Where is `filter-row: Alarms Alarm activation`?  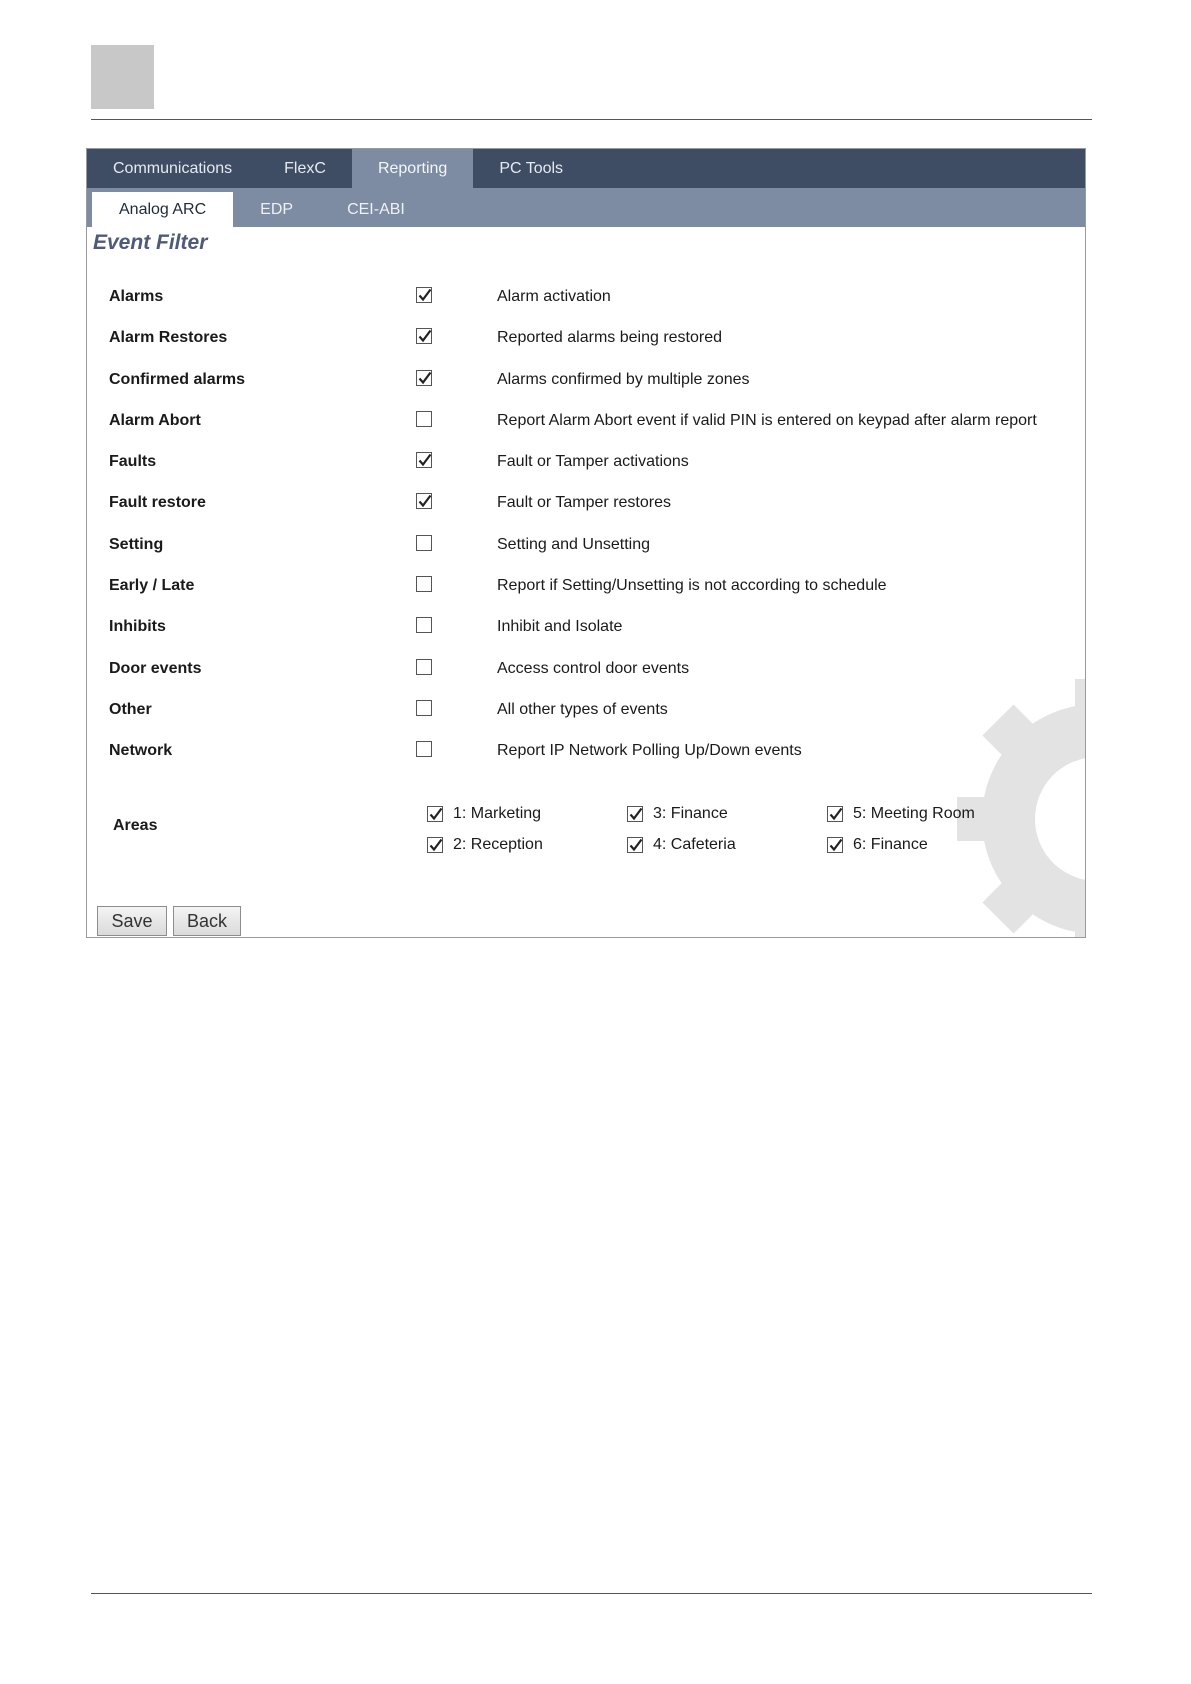
filter-row: Alarms Alarm activation is located at coordinates (586, 296).